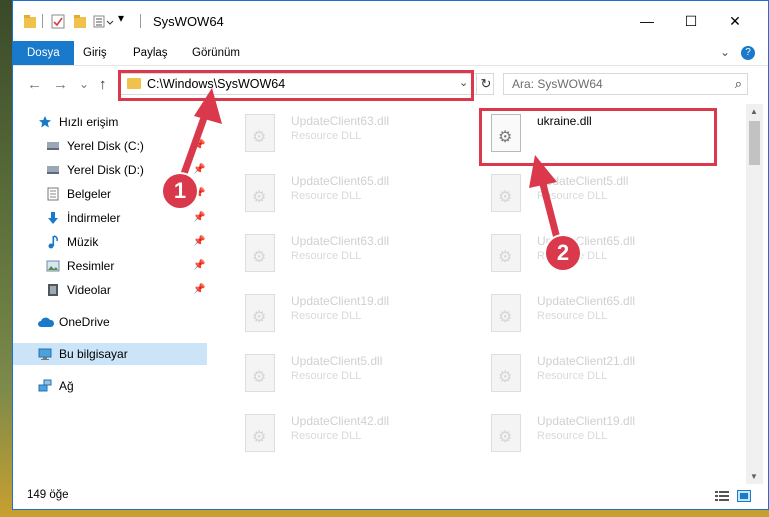 The height and width of the screenshot is (517, 769). What do you see at coordinates (180, 191) in the screenshot?
I see `step-1-badge: 1` at bounding box center [180, 191].